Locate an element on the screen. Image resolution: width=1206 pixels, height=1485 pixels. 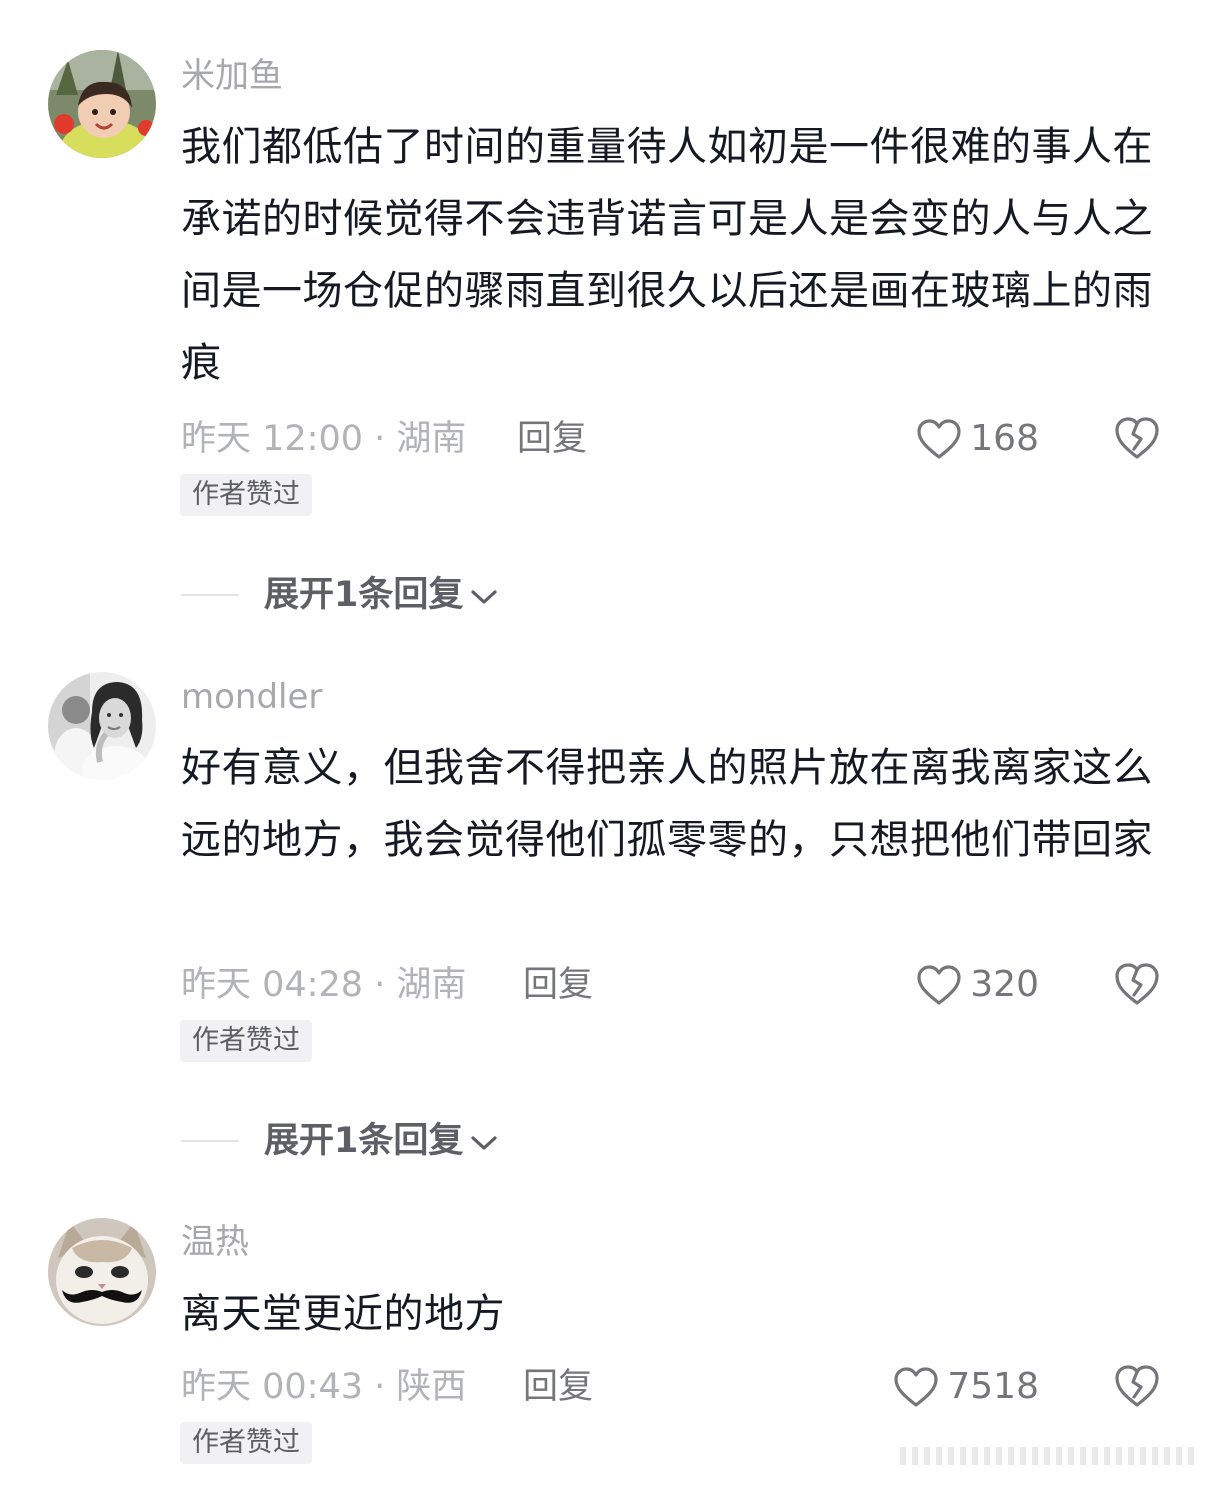
bw-portrait-avatar-icon is located at coordinates (102, 726).